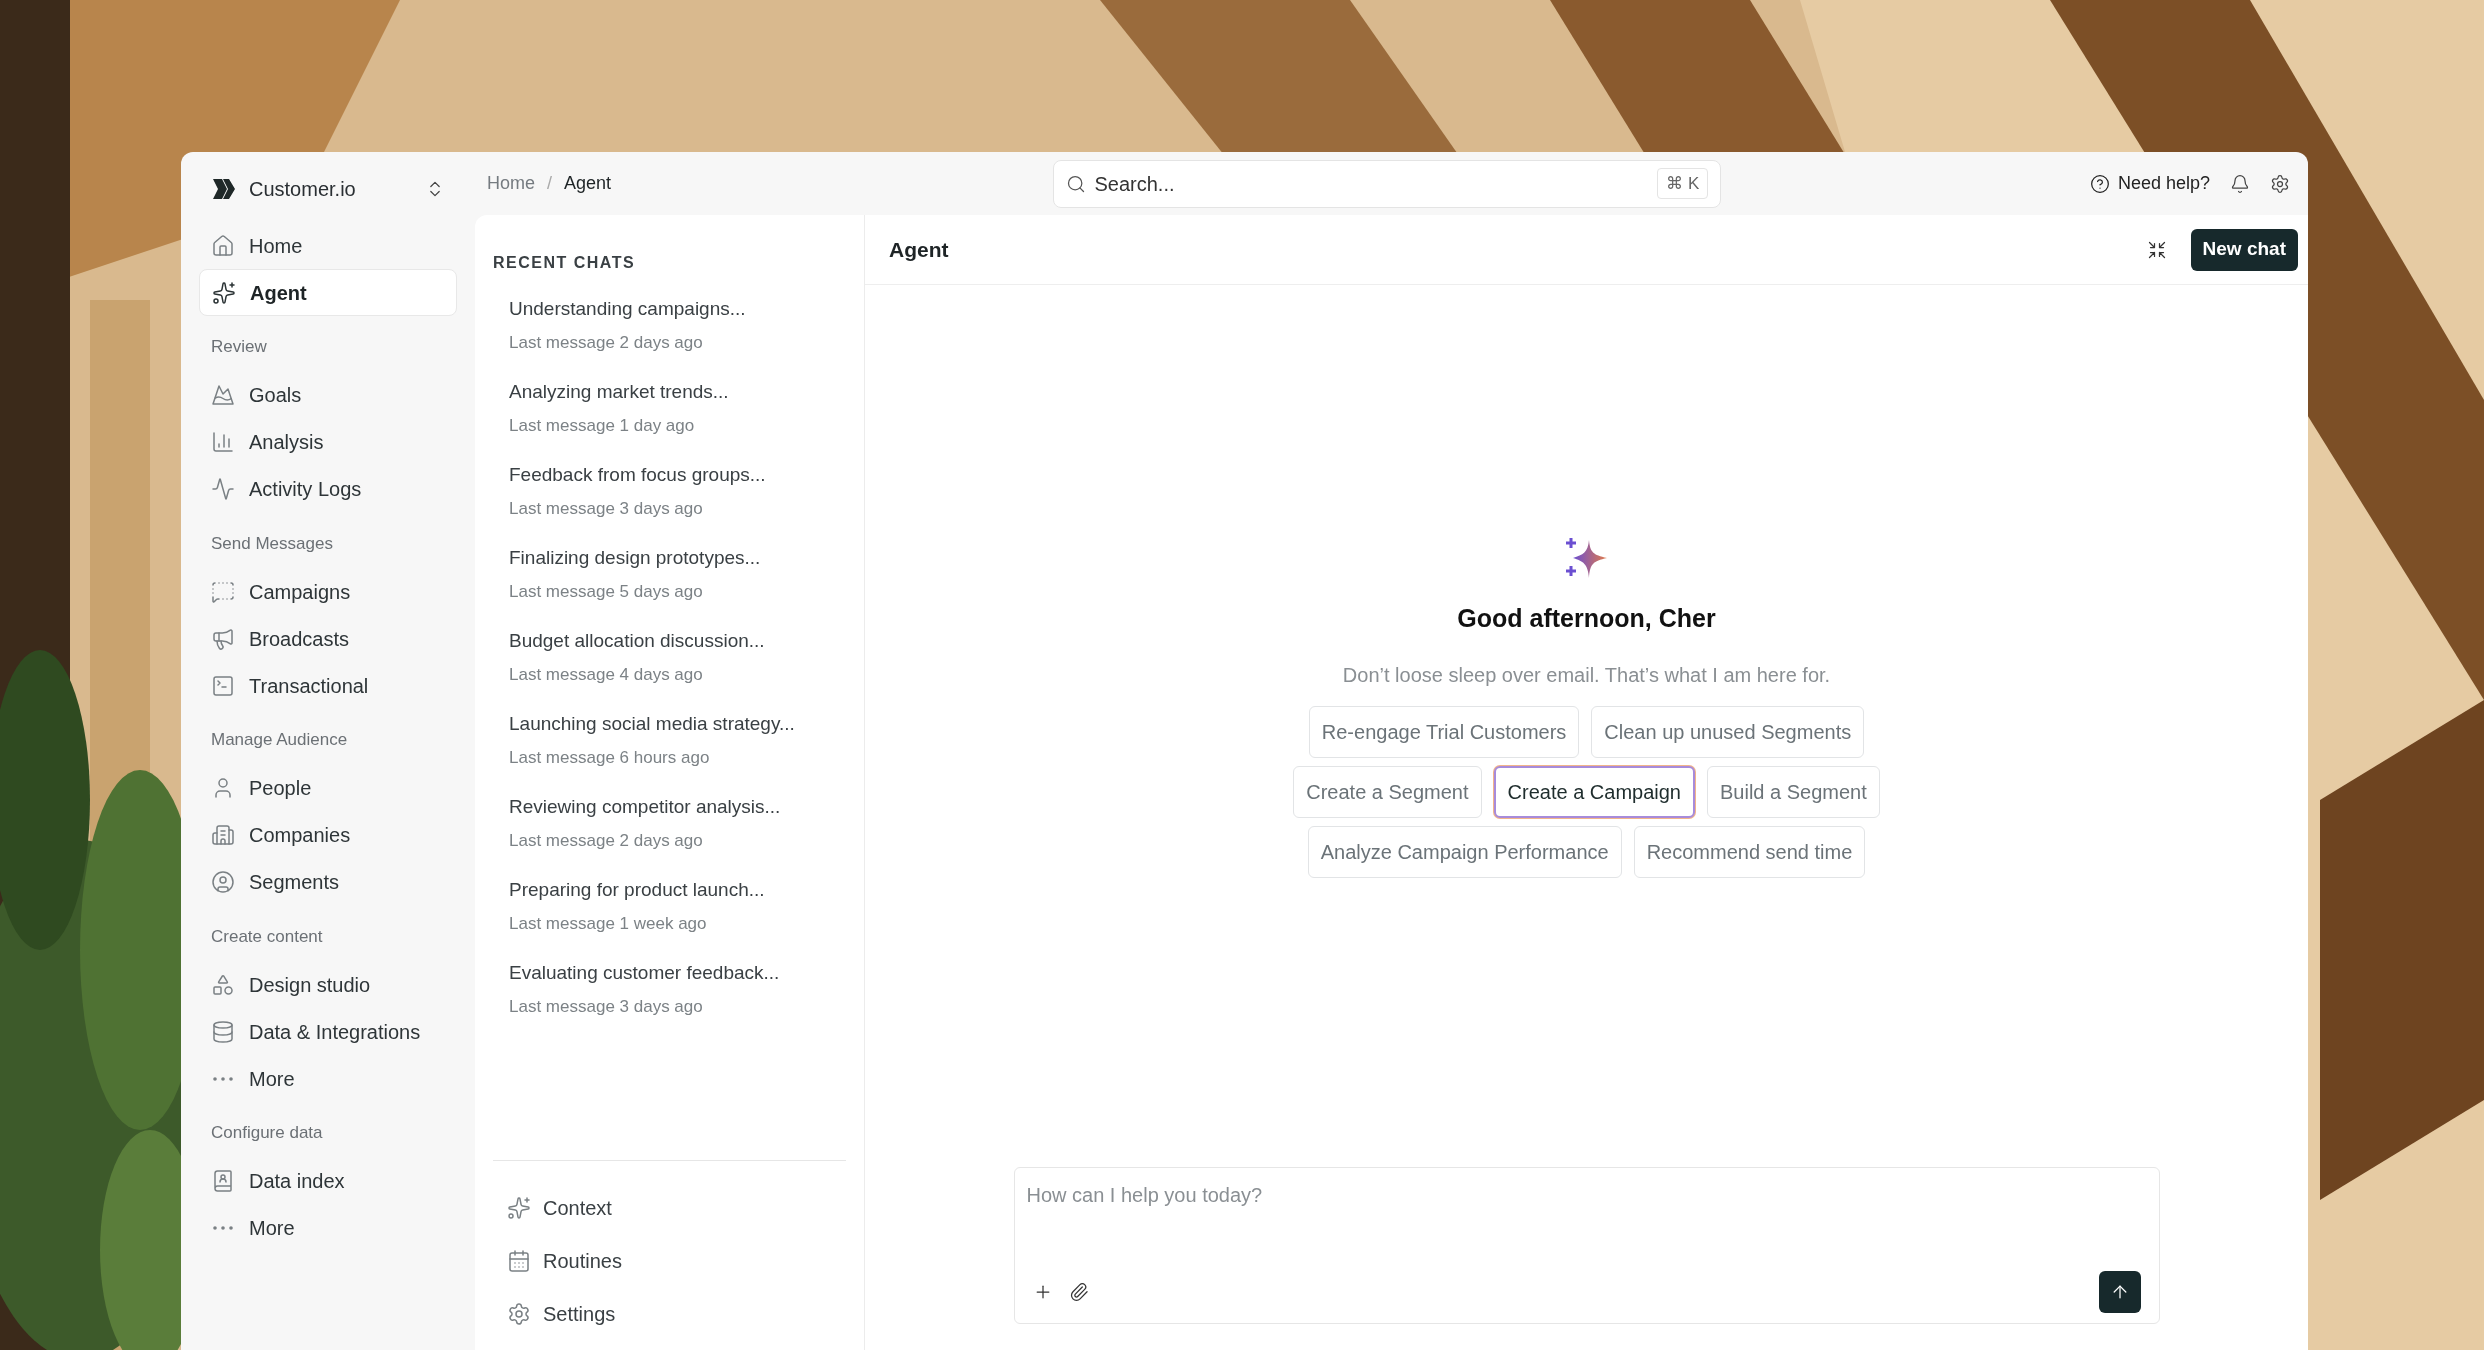  What do you see at coordinates (669, 1313) in the screenshot?
I see `panel-link: Settings` at bounding box center [669, 1313].